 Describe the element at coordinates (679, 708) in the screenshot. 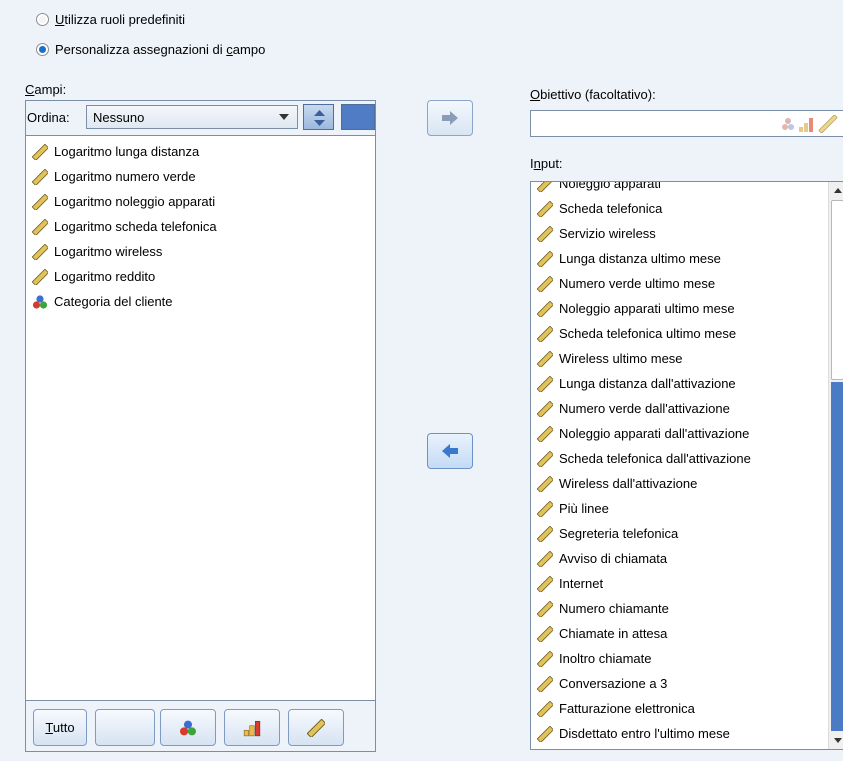

I see `list-item: Fatturazione elettronica` at that location.